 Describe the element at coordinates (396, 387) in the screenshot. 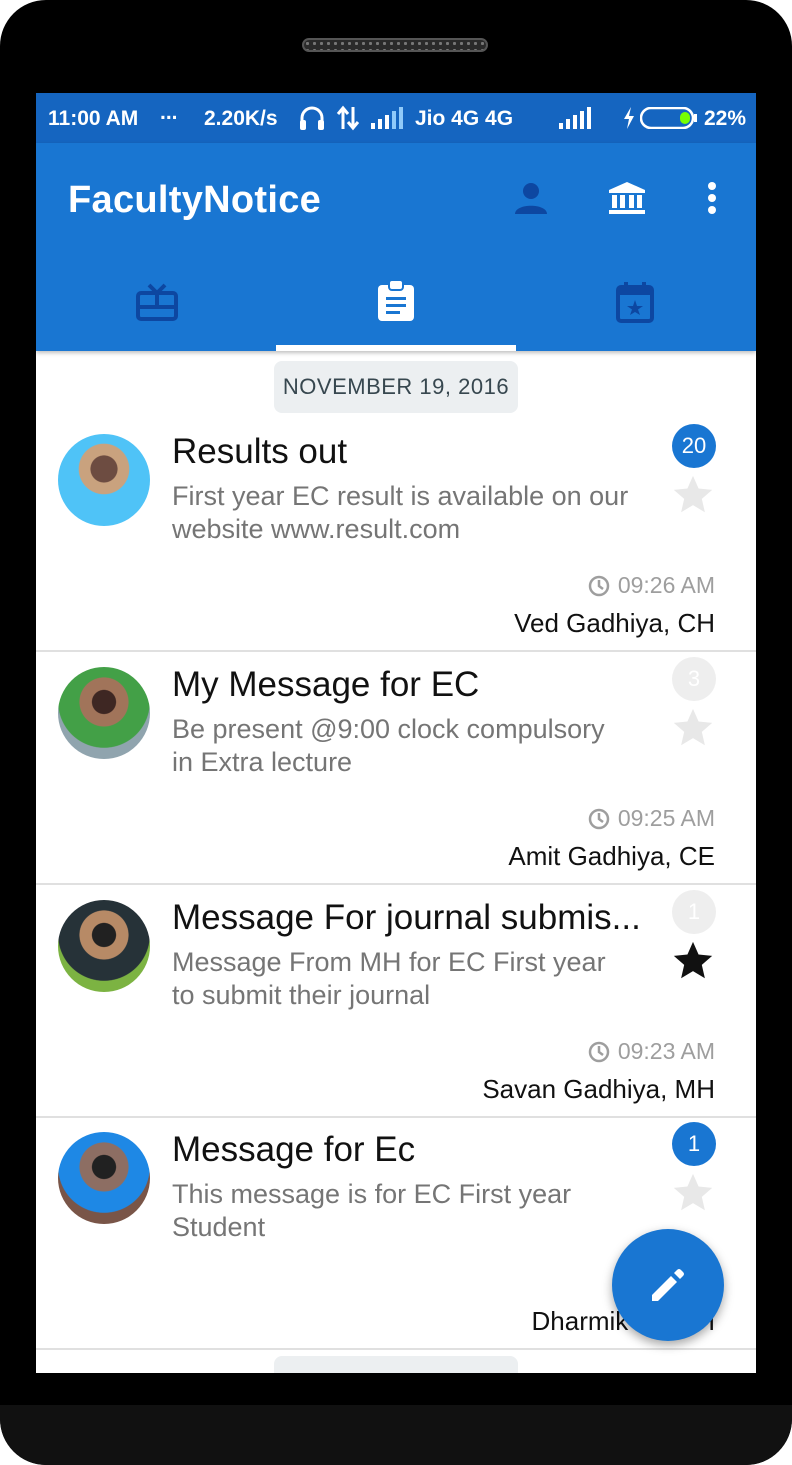

I see `date-header: NOVEMBER 19, 2016` at that location.